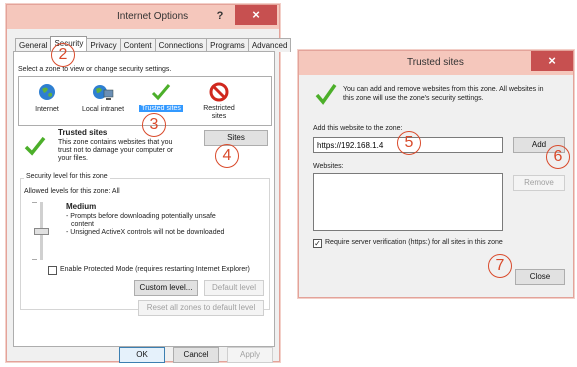  I want to click on callout-4: 4, so click(227, 156).